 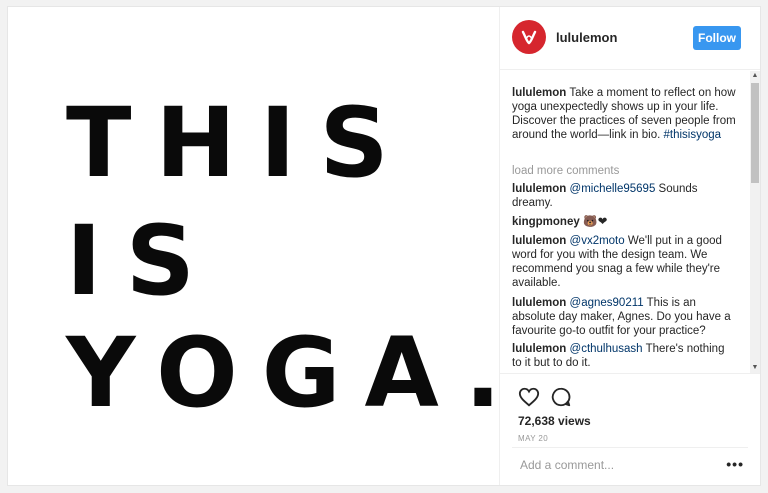 I want to click on caption-hashtag: #thisisyoga, so click(x=693, y=135).